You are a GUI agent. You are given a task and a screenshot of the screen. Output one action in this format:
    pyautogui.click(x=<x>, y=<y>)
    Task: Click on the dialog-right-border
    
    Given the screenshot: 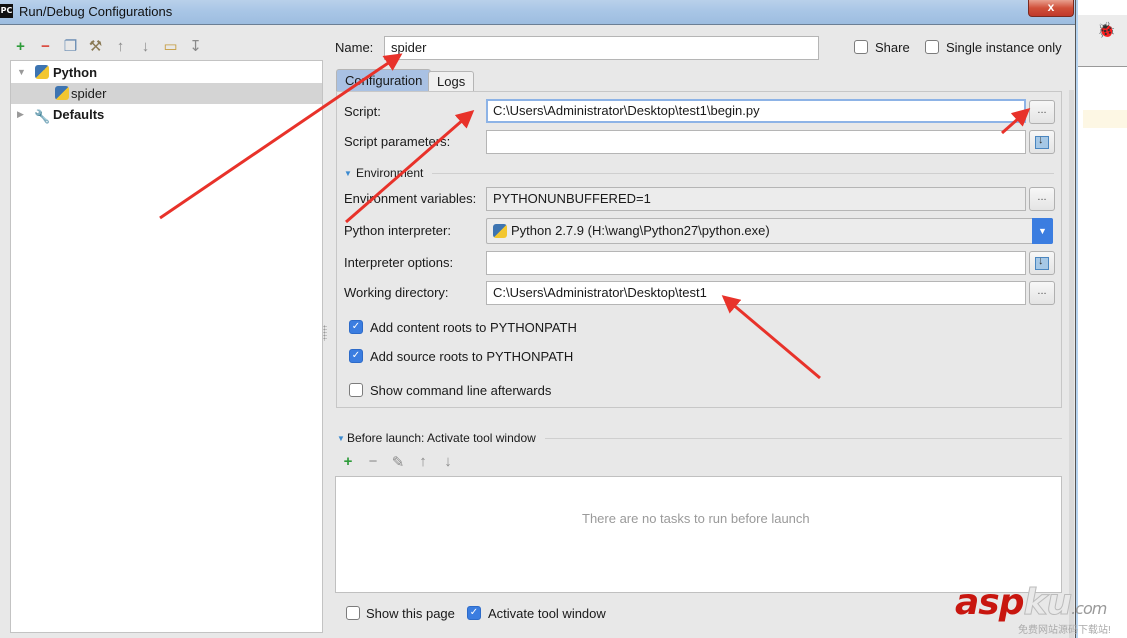 What is the action you would take?
    pyautogui.click(x=1076, y=319)
    